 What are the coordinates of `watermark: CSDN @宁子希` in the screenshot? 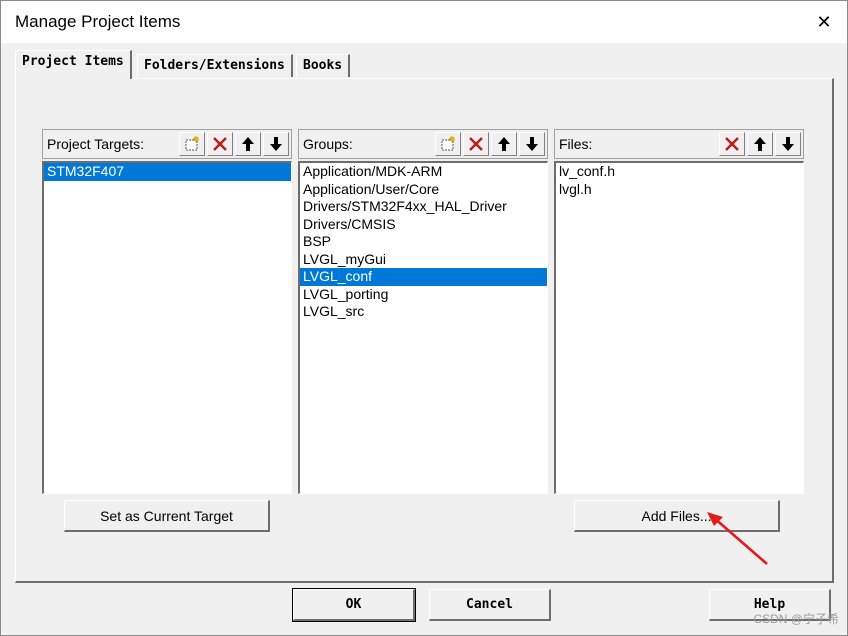 It's located at (796, 619).